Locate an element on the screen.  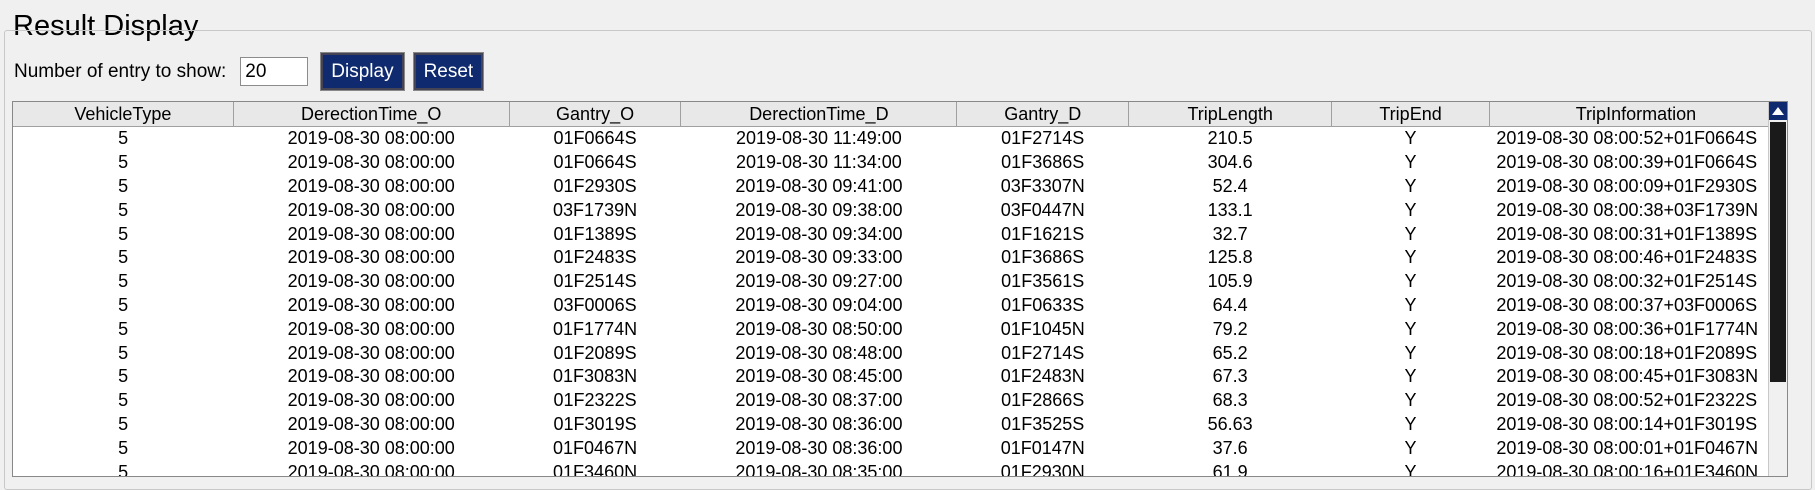
table-cell: 01F2483S is located at coordinates (595, 257).